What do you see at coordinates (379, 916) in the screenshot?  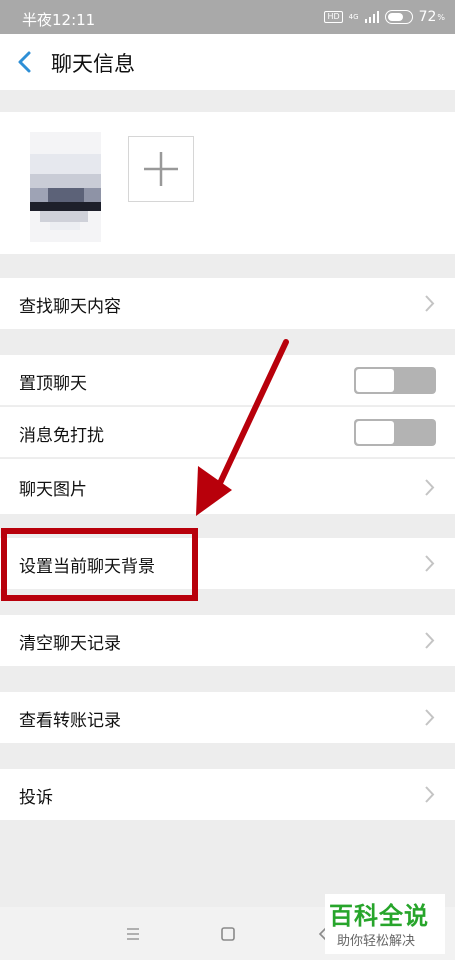 I see `watermark-title: 百科全说` at bounding box center [379, 916].